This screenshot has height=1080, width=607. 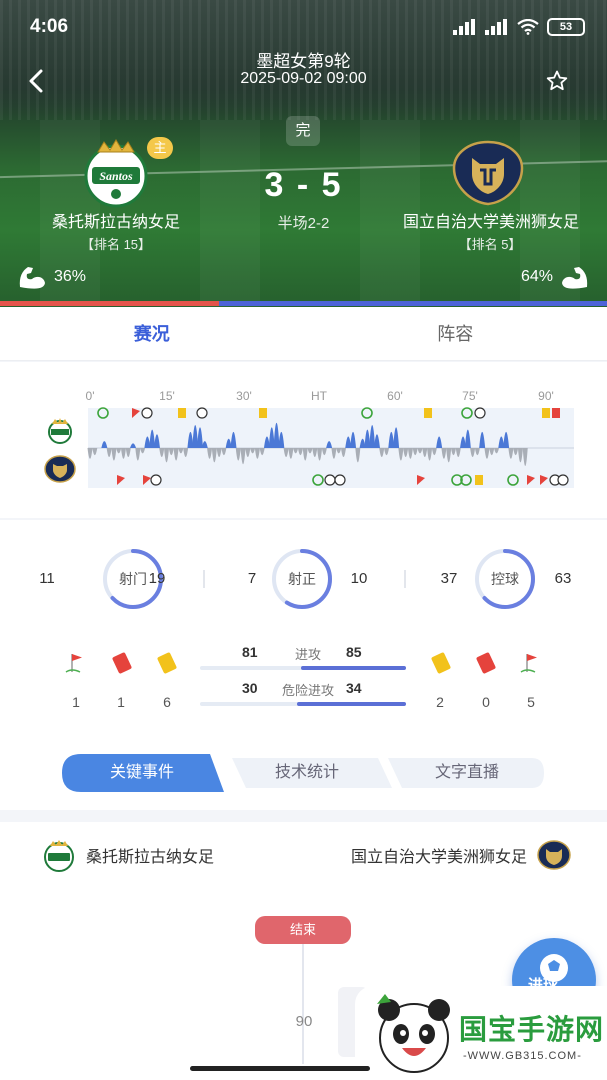 What do you see at coordinates (329, 579) in the screenshot?
I see `stat-shots-on-target: 7 射正 10` at bounding box center [329, 579].